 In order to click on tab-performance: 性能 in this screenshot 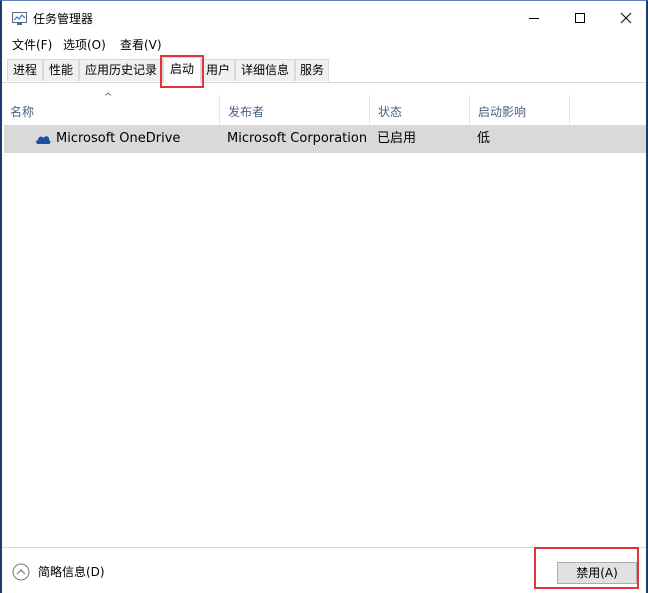, I will do `click(61, 70)`.